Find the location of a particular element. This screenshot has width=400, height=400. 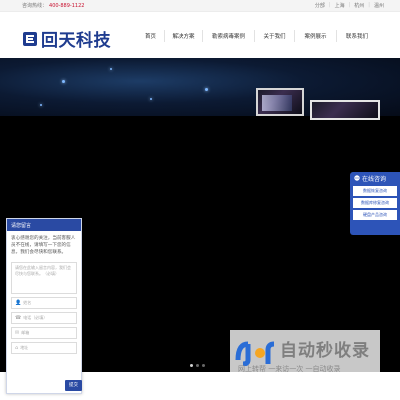

branch-link-wenzhou: 温州 is located at coordinates (379, 5).